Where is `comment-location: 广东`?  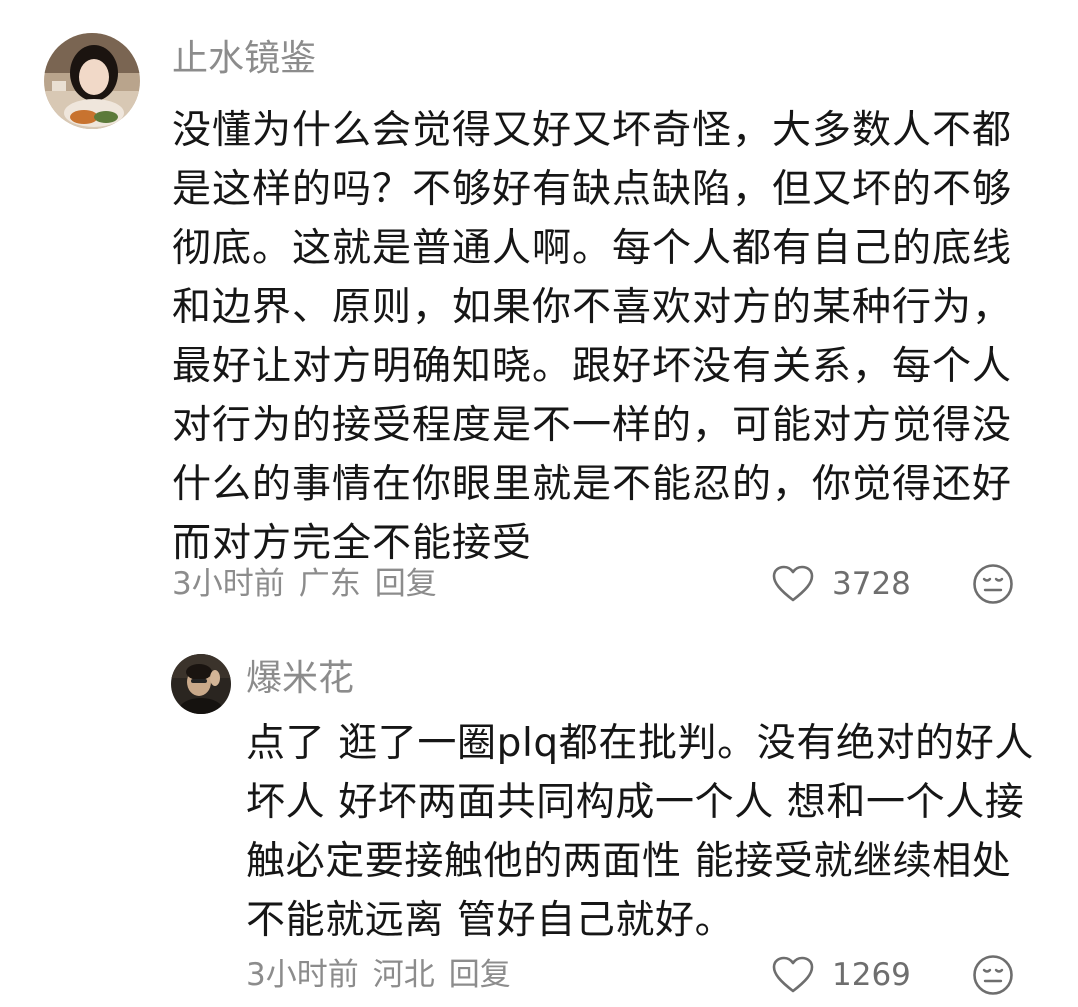
comment-location: 广东 is located at coordinates (329, 584).